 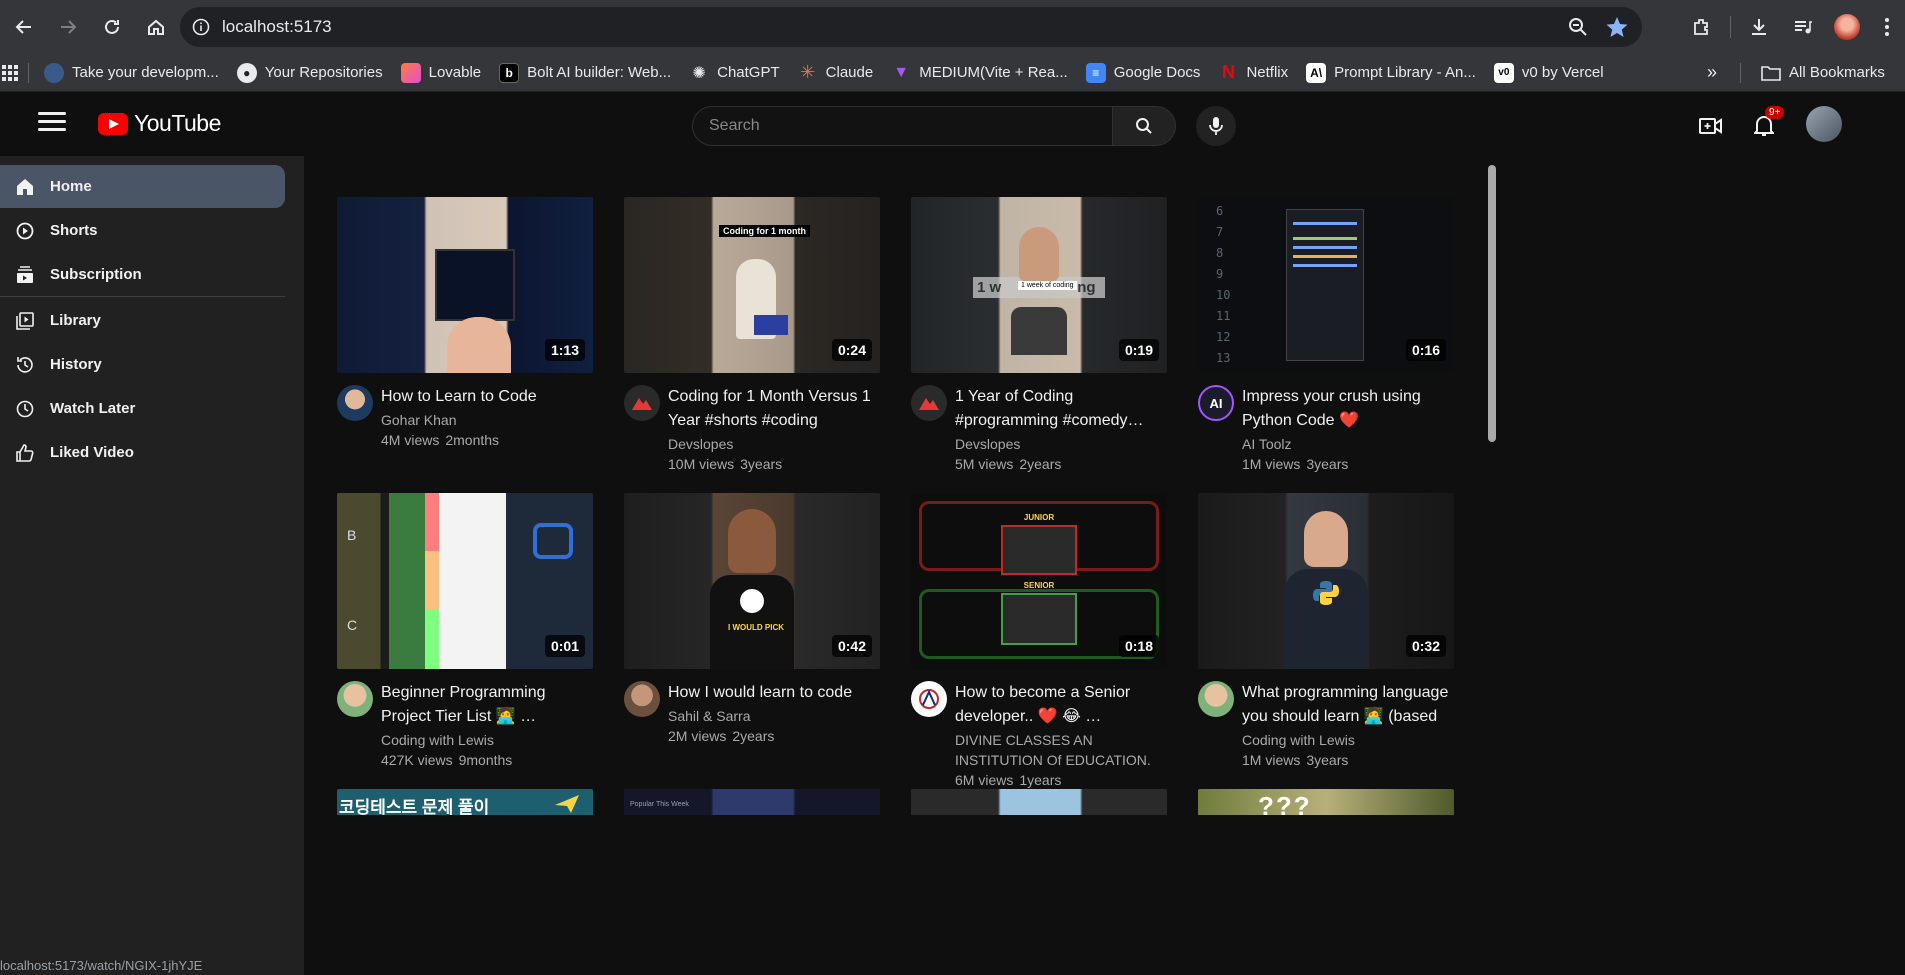 I want to click on video-card, so click(x=1039, y=802).